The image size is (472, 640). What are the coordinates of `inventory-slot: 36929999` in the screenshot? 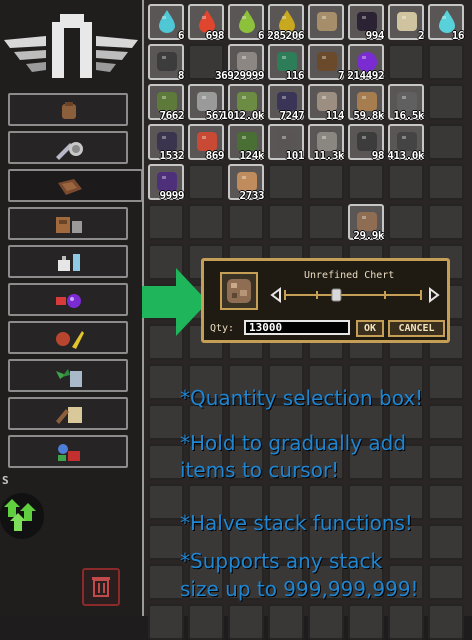 It's located at (239, 63).